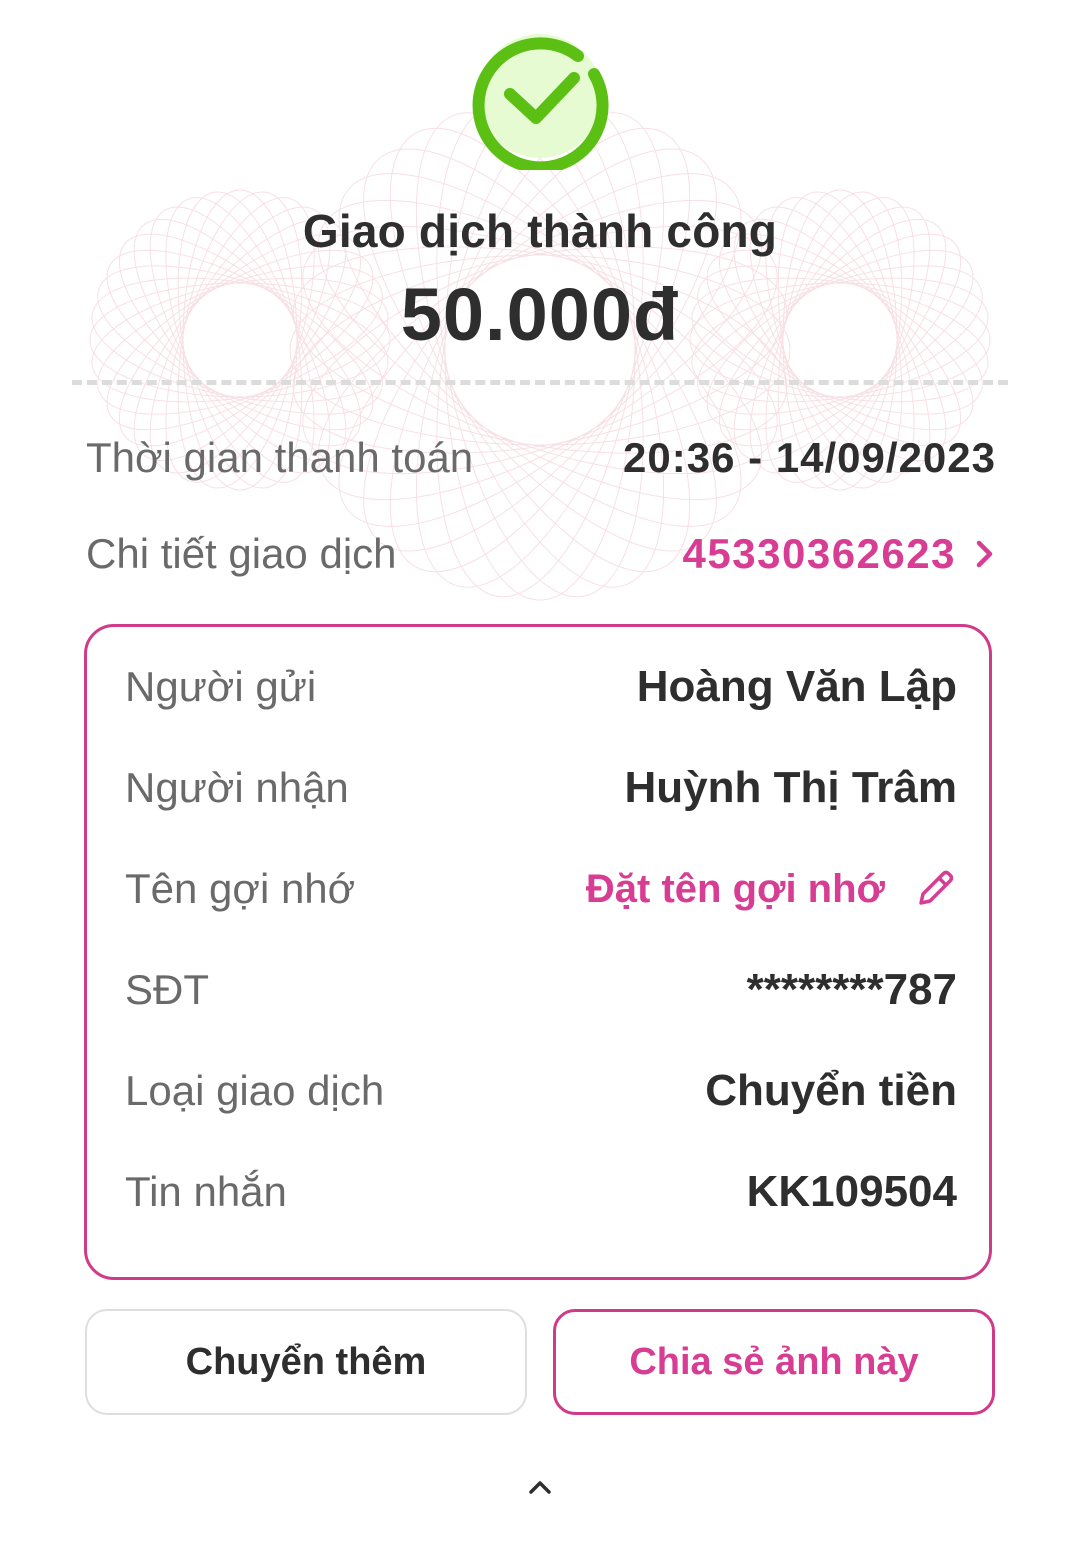 This screenshot has width=1080, height=1559. Describe the element at coordinates (541, 889) in the screenshot. I see `nickname-row: Tên gợi nhớ Đặt tên gợi nhớ` at that location.